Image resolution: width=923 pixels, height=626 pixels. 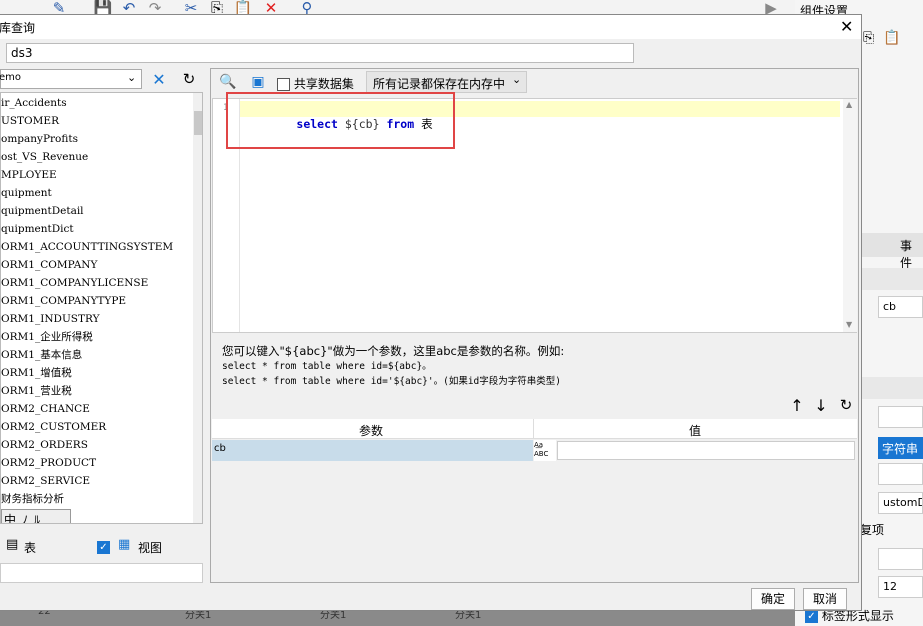 What do you see at coordinates (821, 405) in the screenshot?
I see `move-down-icon: ↓` at bounding box center [821, 405].